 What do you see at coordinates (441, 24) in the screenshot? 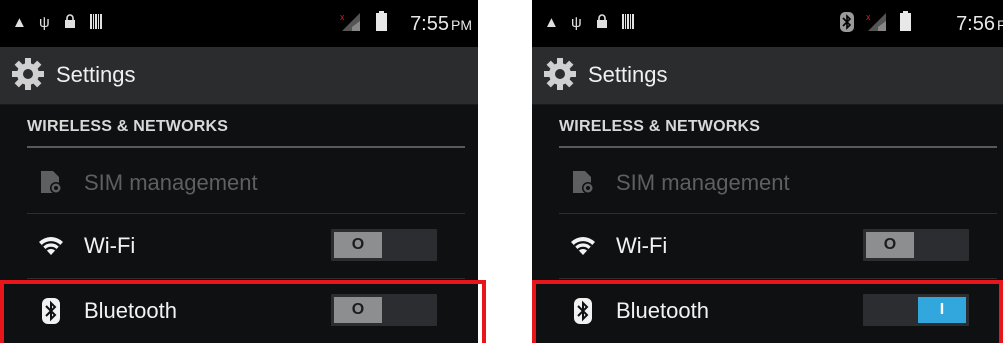
I see `status-time: 7:55 PM` at bounding box center [441, 24].